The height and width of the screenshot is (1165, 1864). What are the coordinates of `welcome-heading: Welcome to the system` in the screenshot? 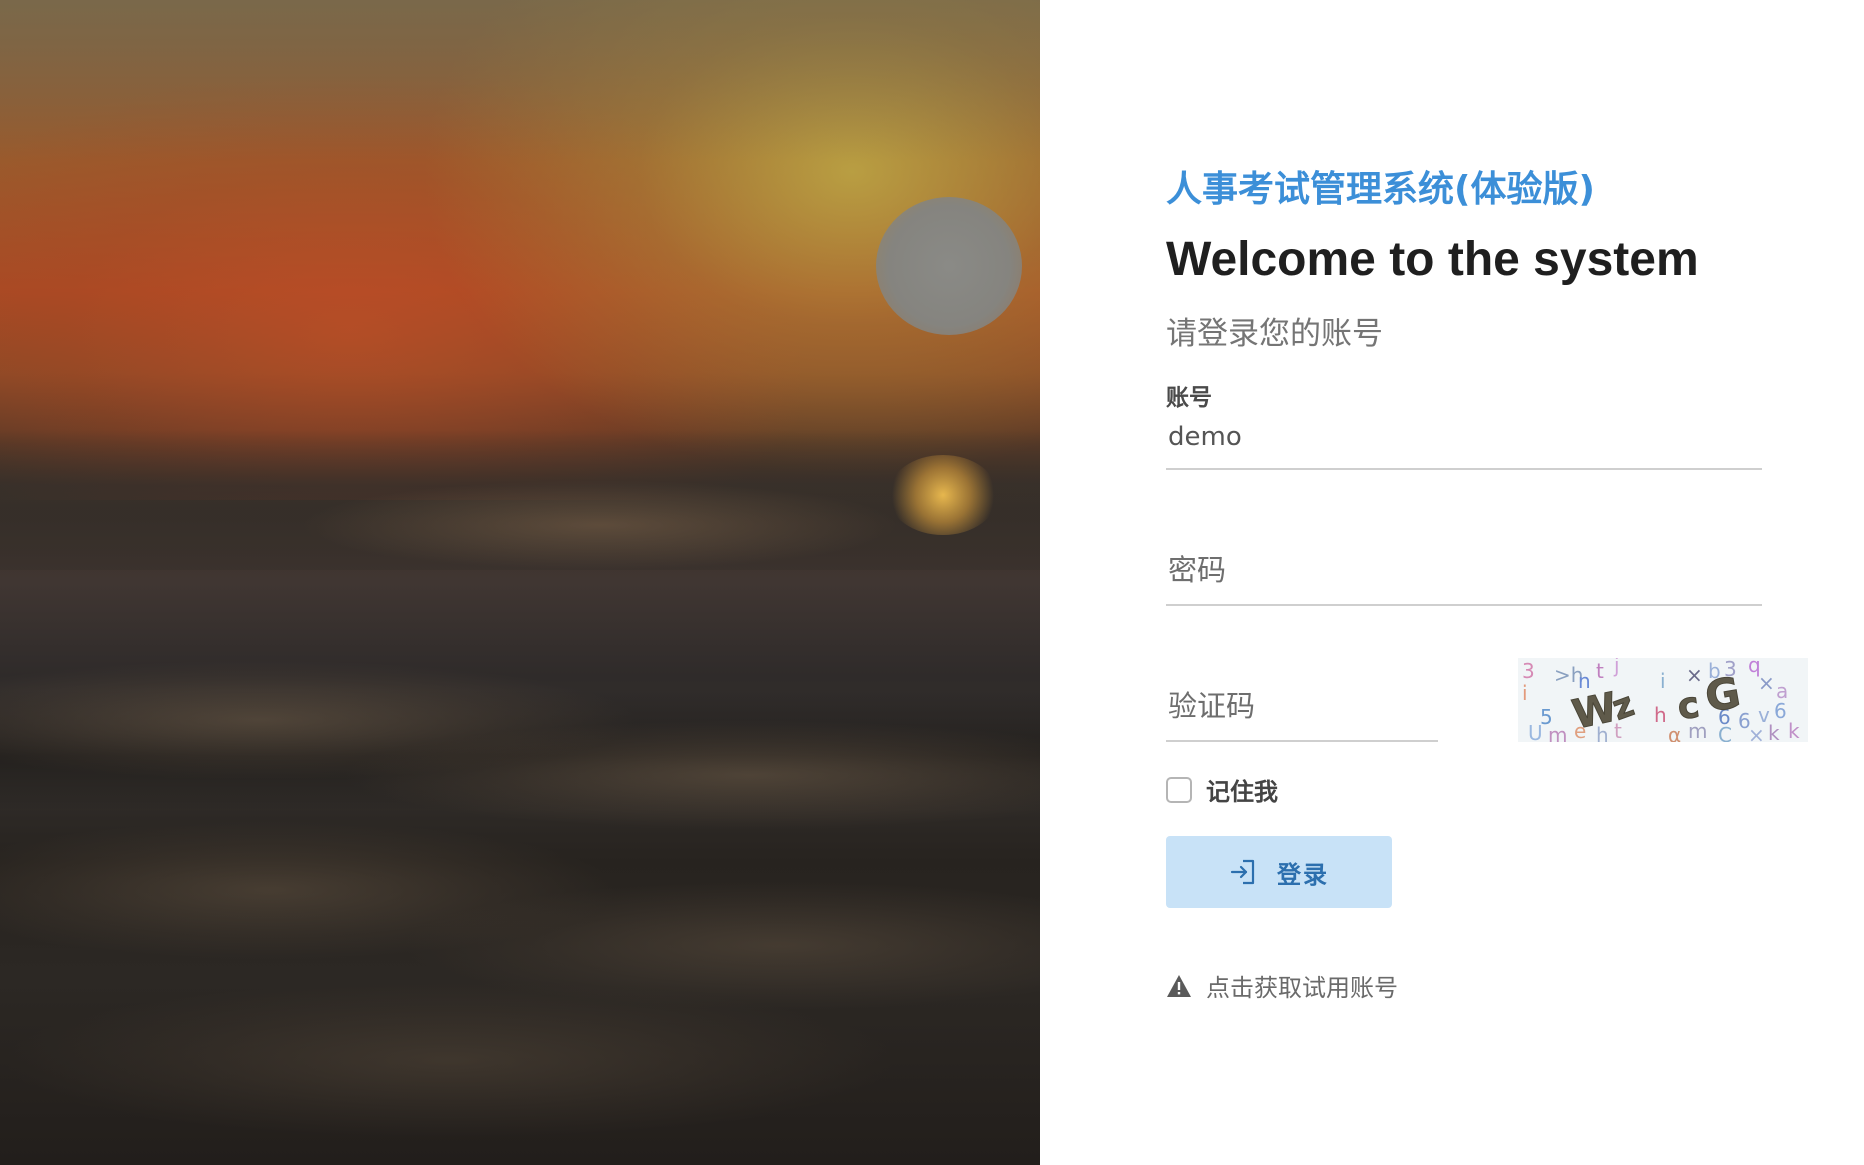 It's located at (1432, 259).